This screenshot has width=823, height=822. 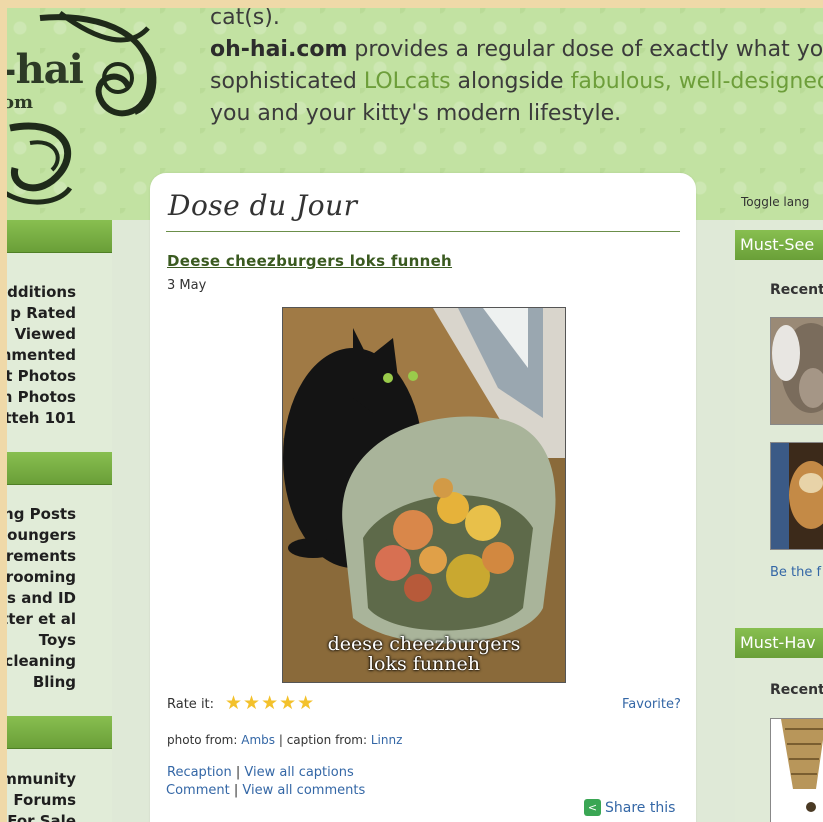 What do you see at coordinates (309, 261) in the screenshot?
I see `post-title-link: Deese cheezburgers loks funneh` at bounding box center [309, 261].